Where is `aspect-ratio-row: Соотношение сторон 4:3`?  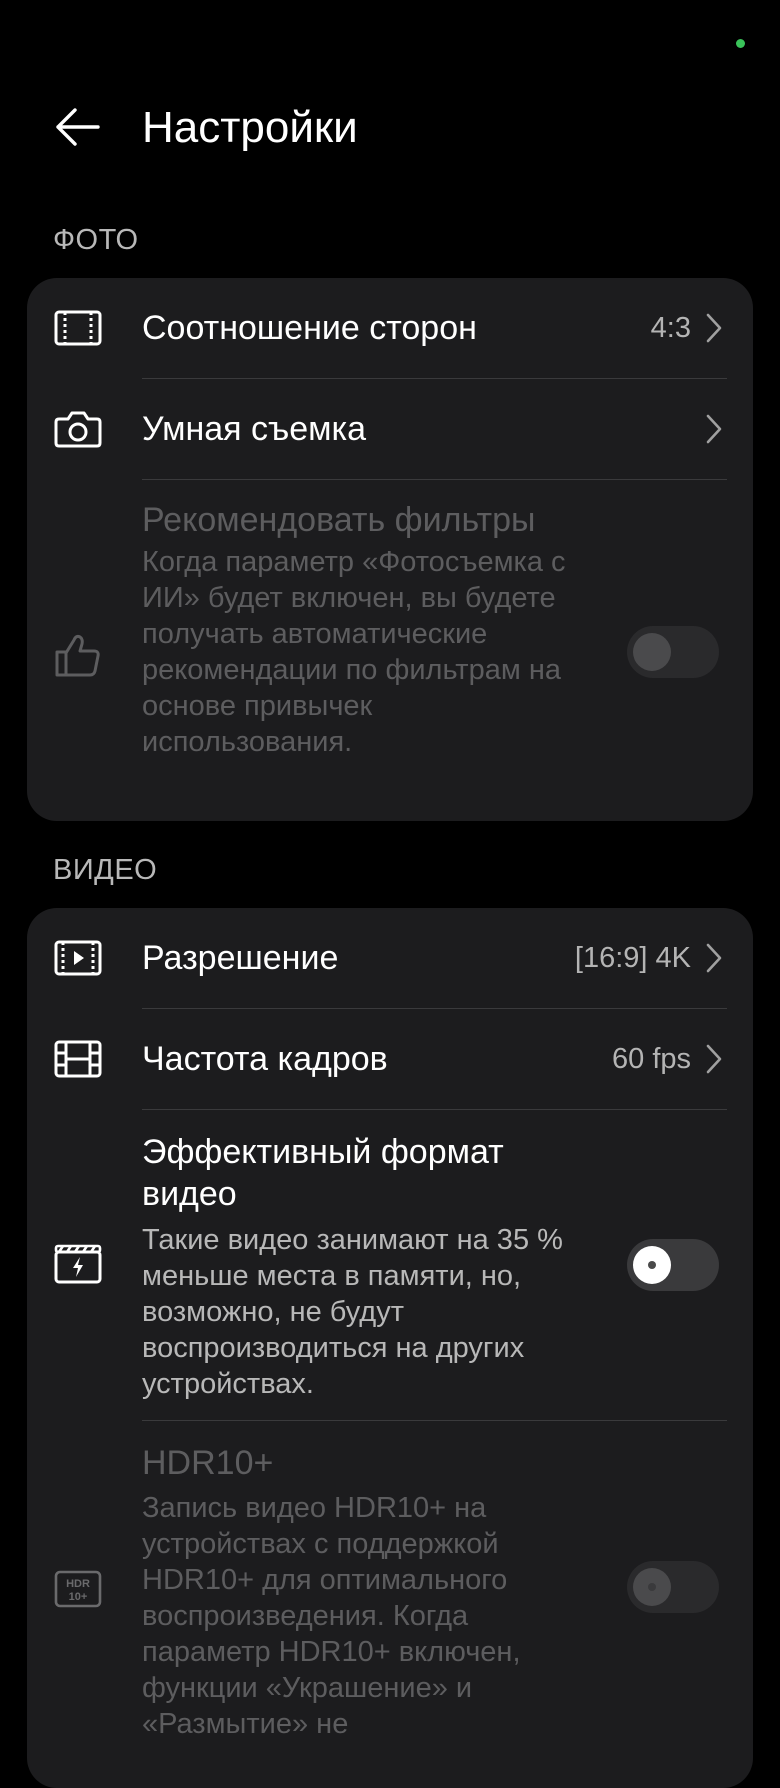 aspect-ratio-row: Соотношение сторон 4:3 is located at coordinates (390, 328).